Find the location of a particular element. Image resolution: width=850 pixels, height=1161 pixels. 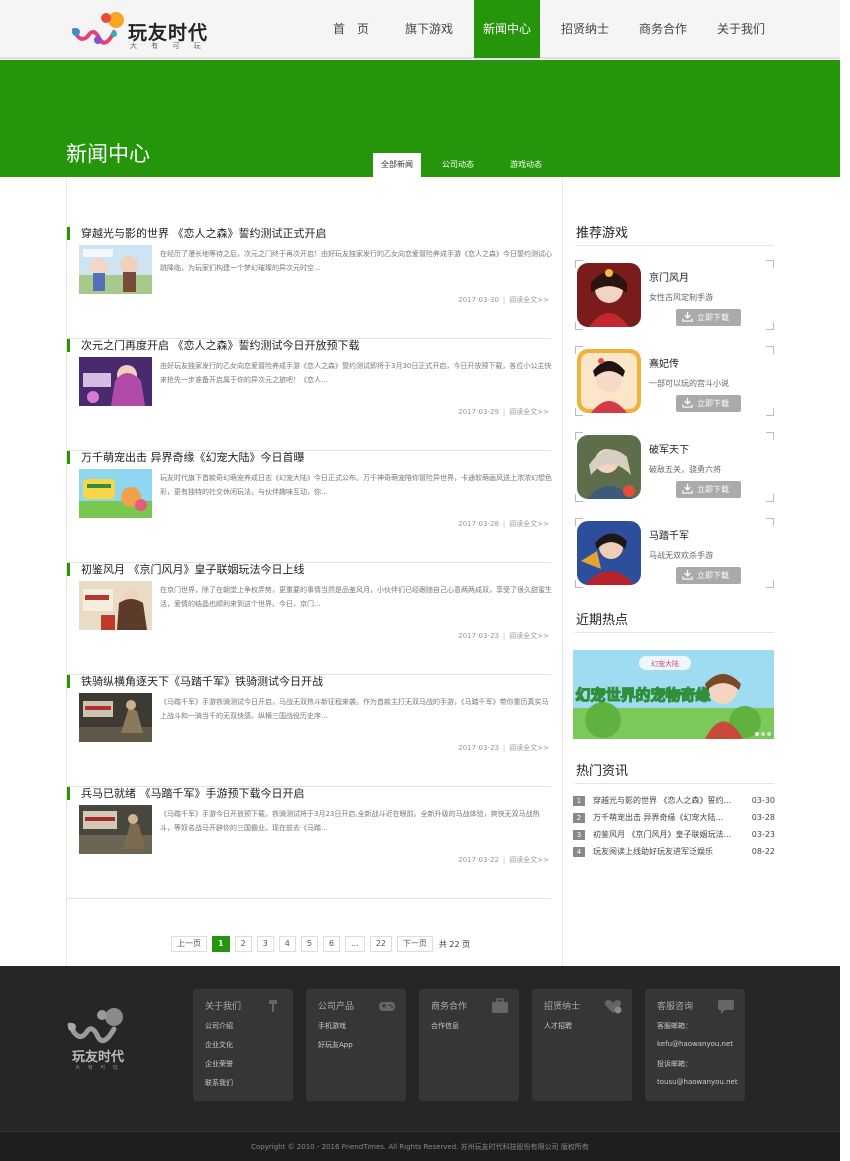

hot-topic-banner: 幻宠大陆 幻宠世界的宠物奇缘 is located at coordinates (673, 694).